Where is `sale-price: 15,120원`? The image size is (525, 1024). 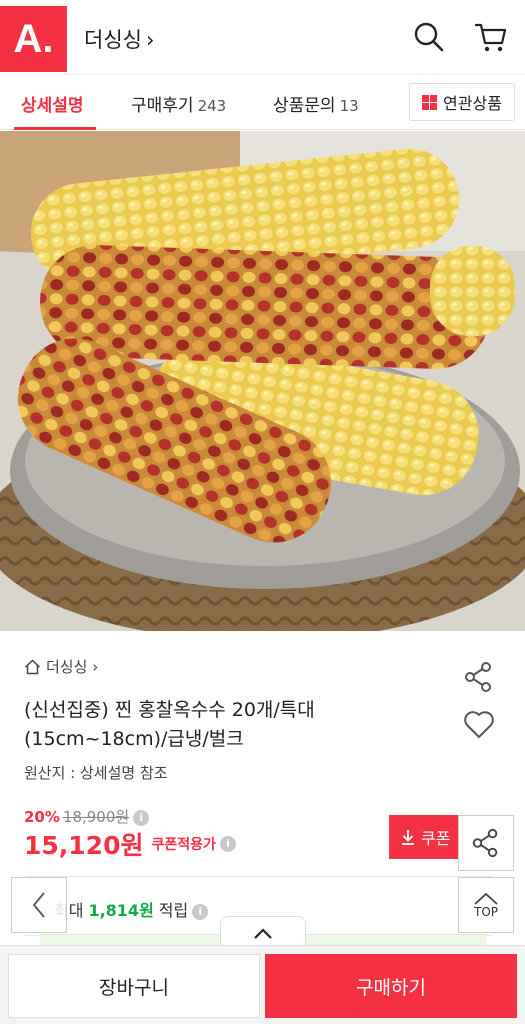
sale-price: 15,120원 is located at coordinates (84, 845).